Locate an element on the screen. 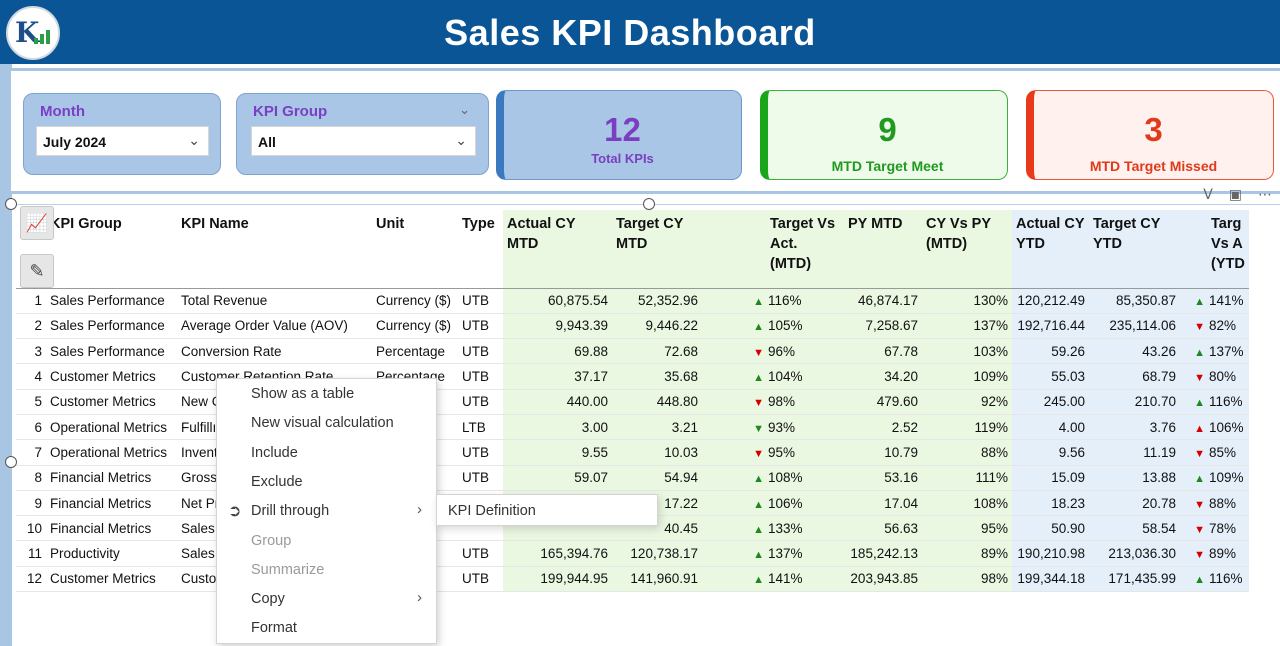 The width and height of the screenshot is (1280, 646). menu-item-summarize: Summarize is located at coordinates (288, 570).